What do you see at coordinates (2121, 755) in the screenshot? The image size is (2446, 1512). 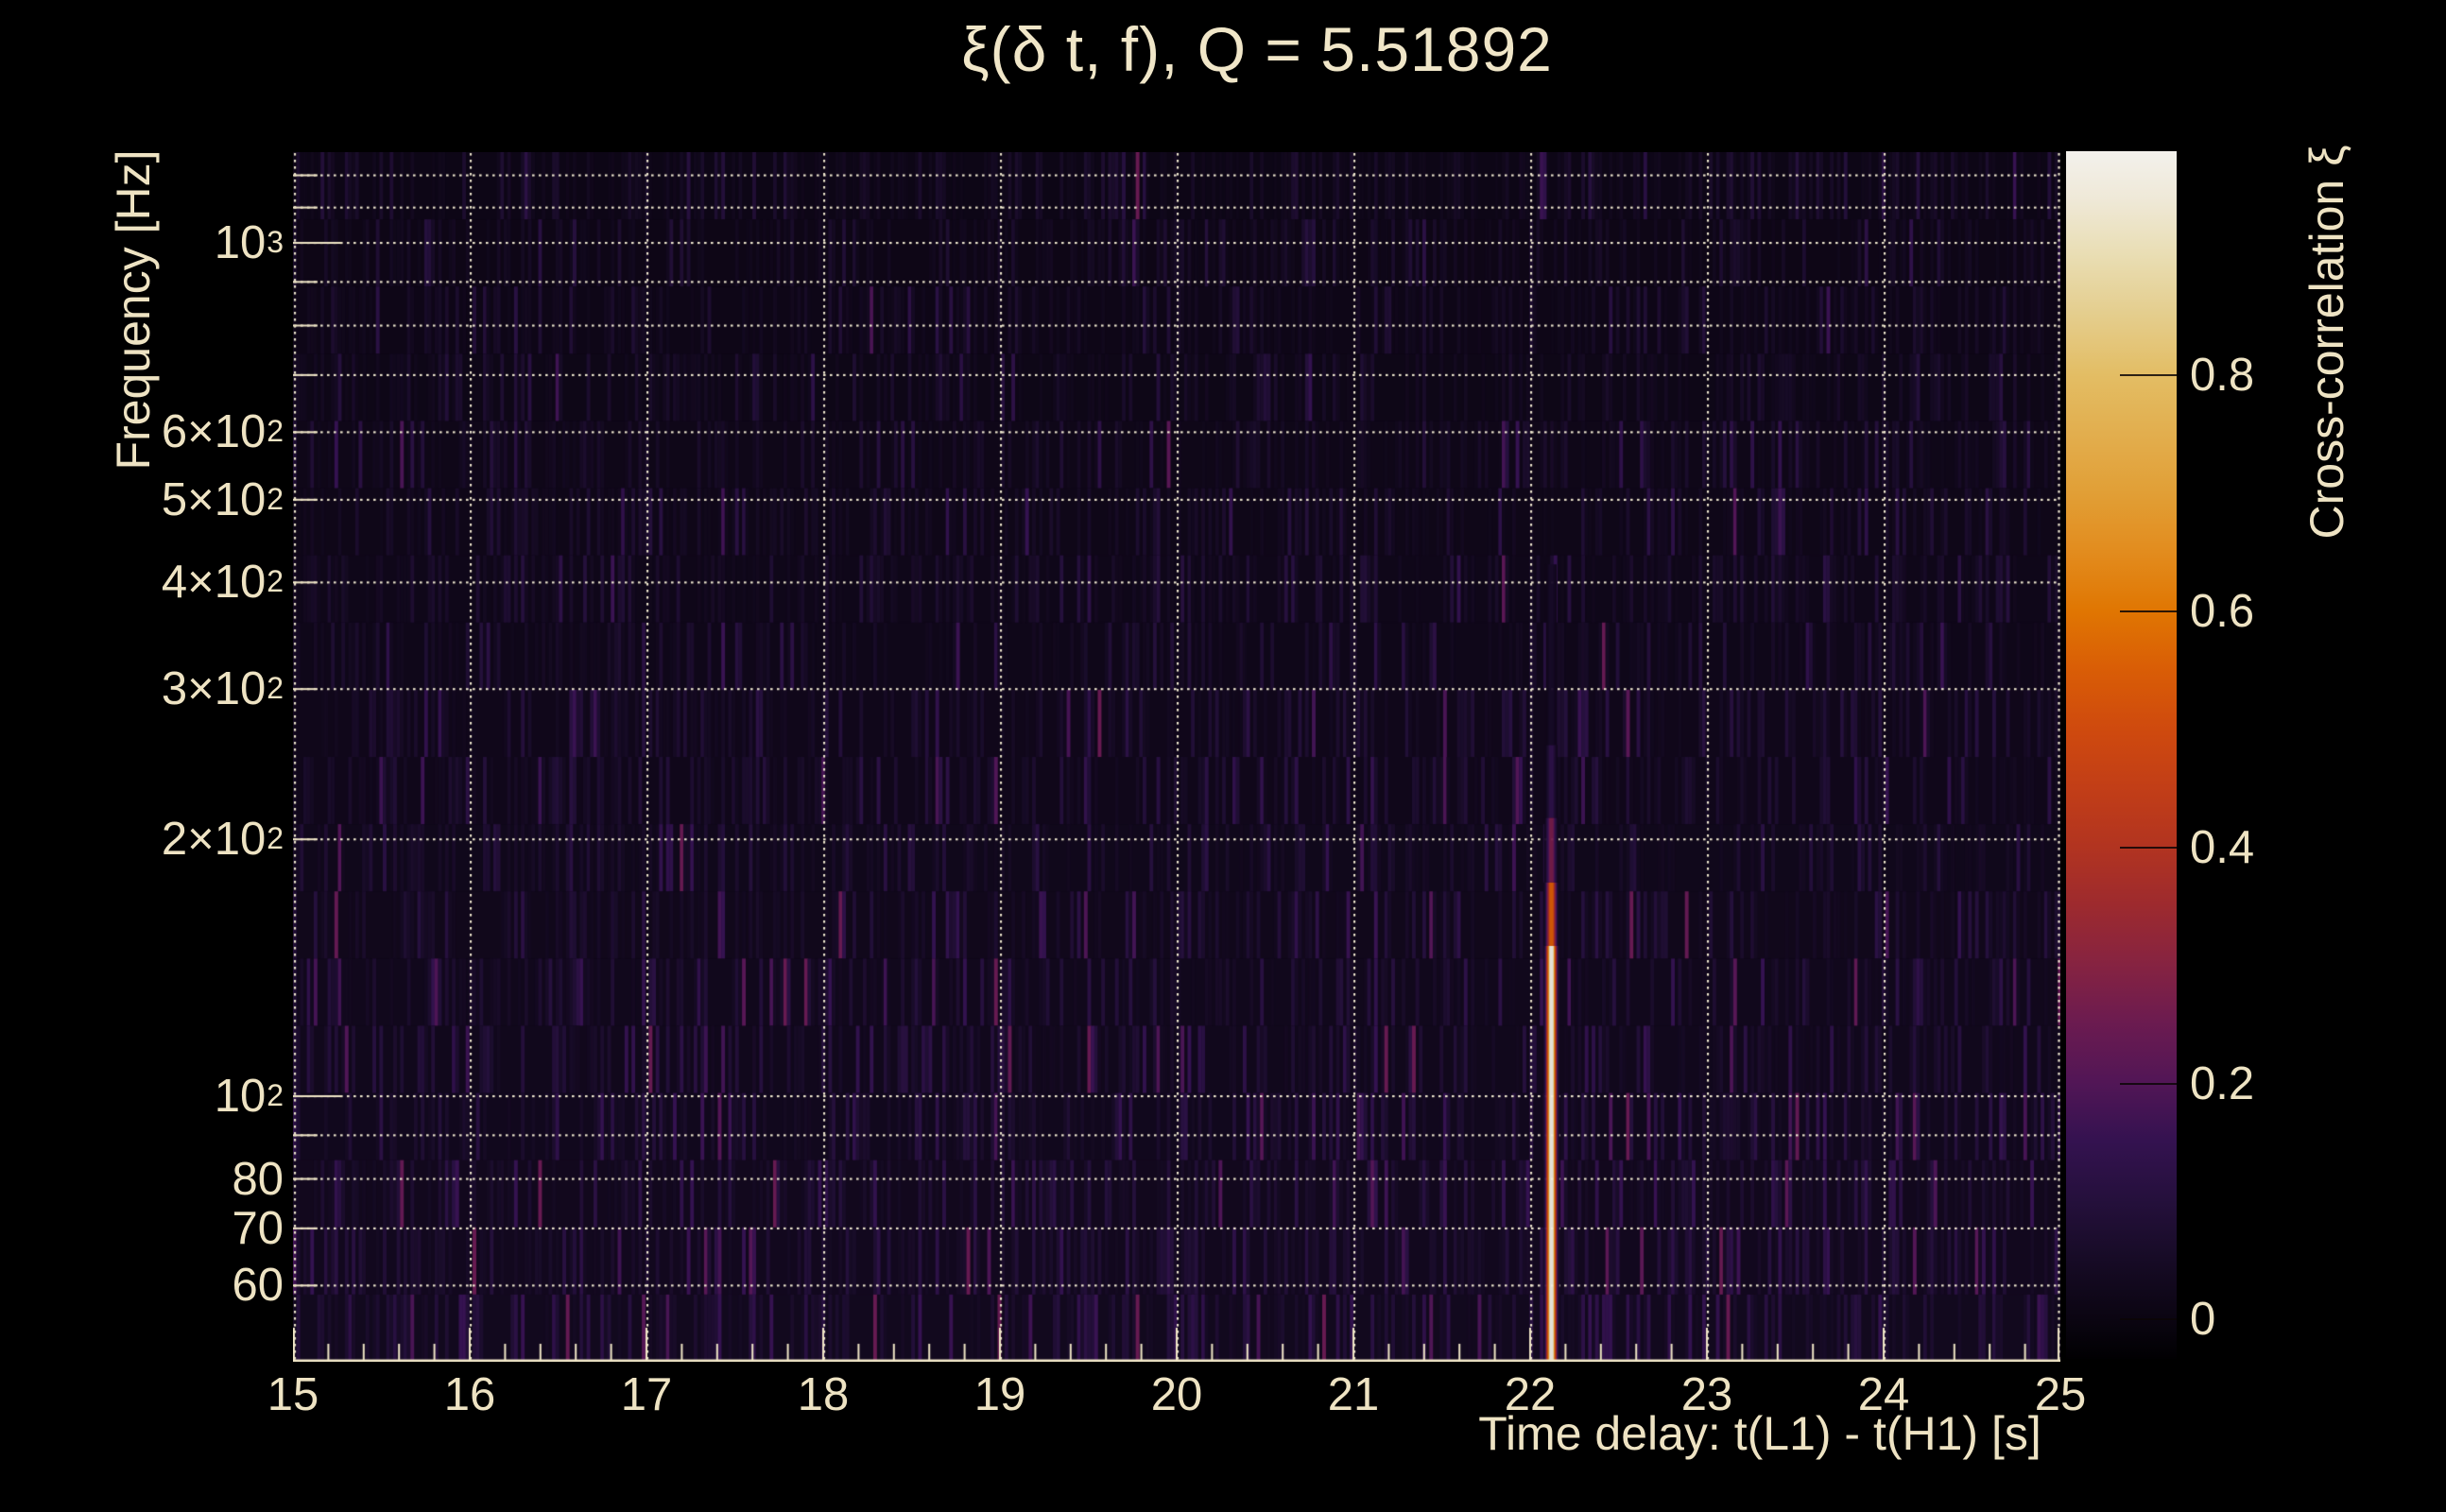 I see `colorbar-gradient` at bounding box center [2121, 755].